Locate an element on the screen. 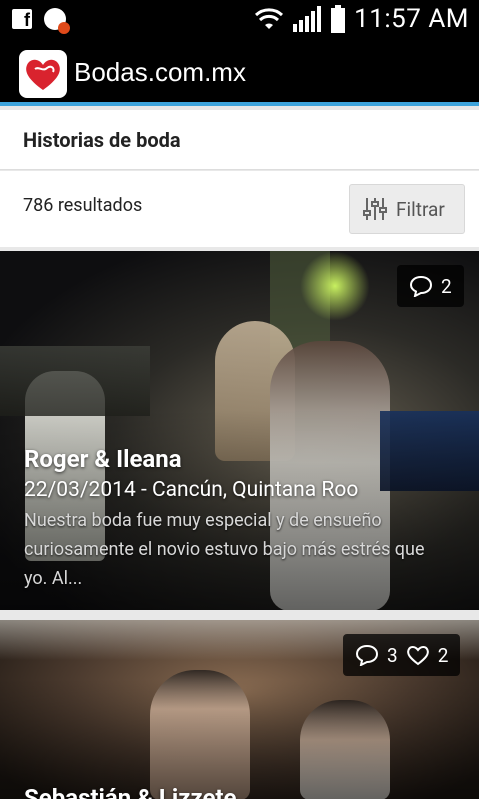  battery-icon is located at coordinates (338, 19).